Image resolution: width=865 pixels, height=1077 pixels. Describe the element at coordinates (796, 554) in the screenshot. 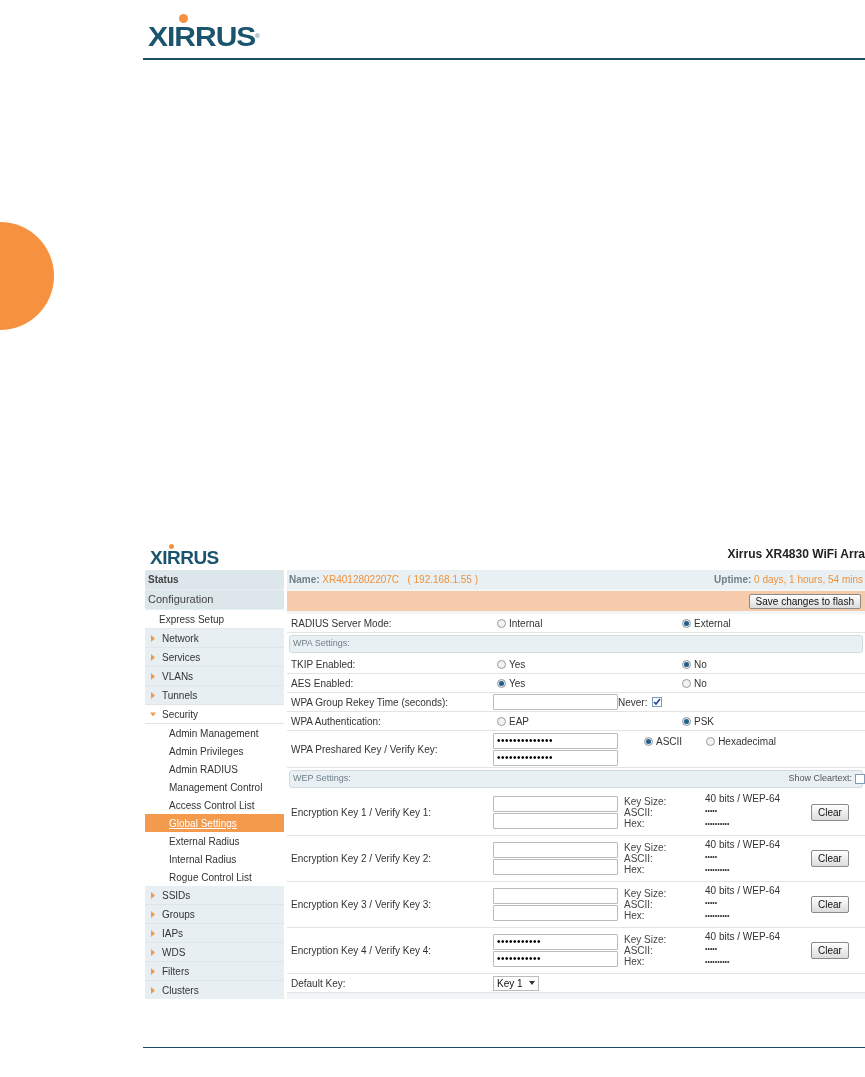

I see `window-title: Xirrus XR4830 WiFi Arra` at that location.